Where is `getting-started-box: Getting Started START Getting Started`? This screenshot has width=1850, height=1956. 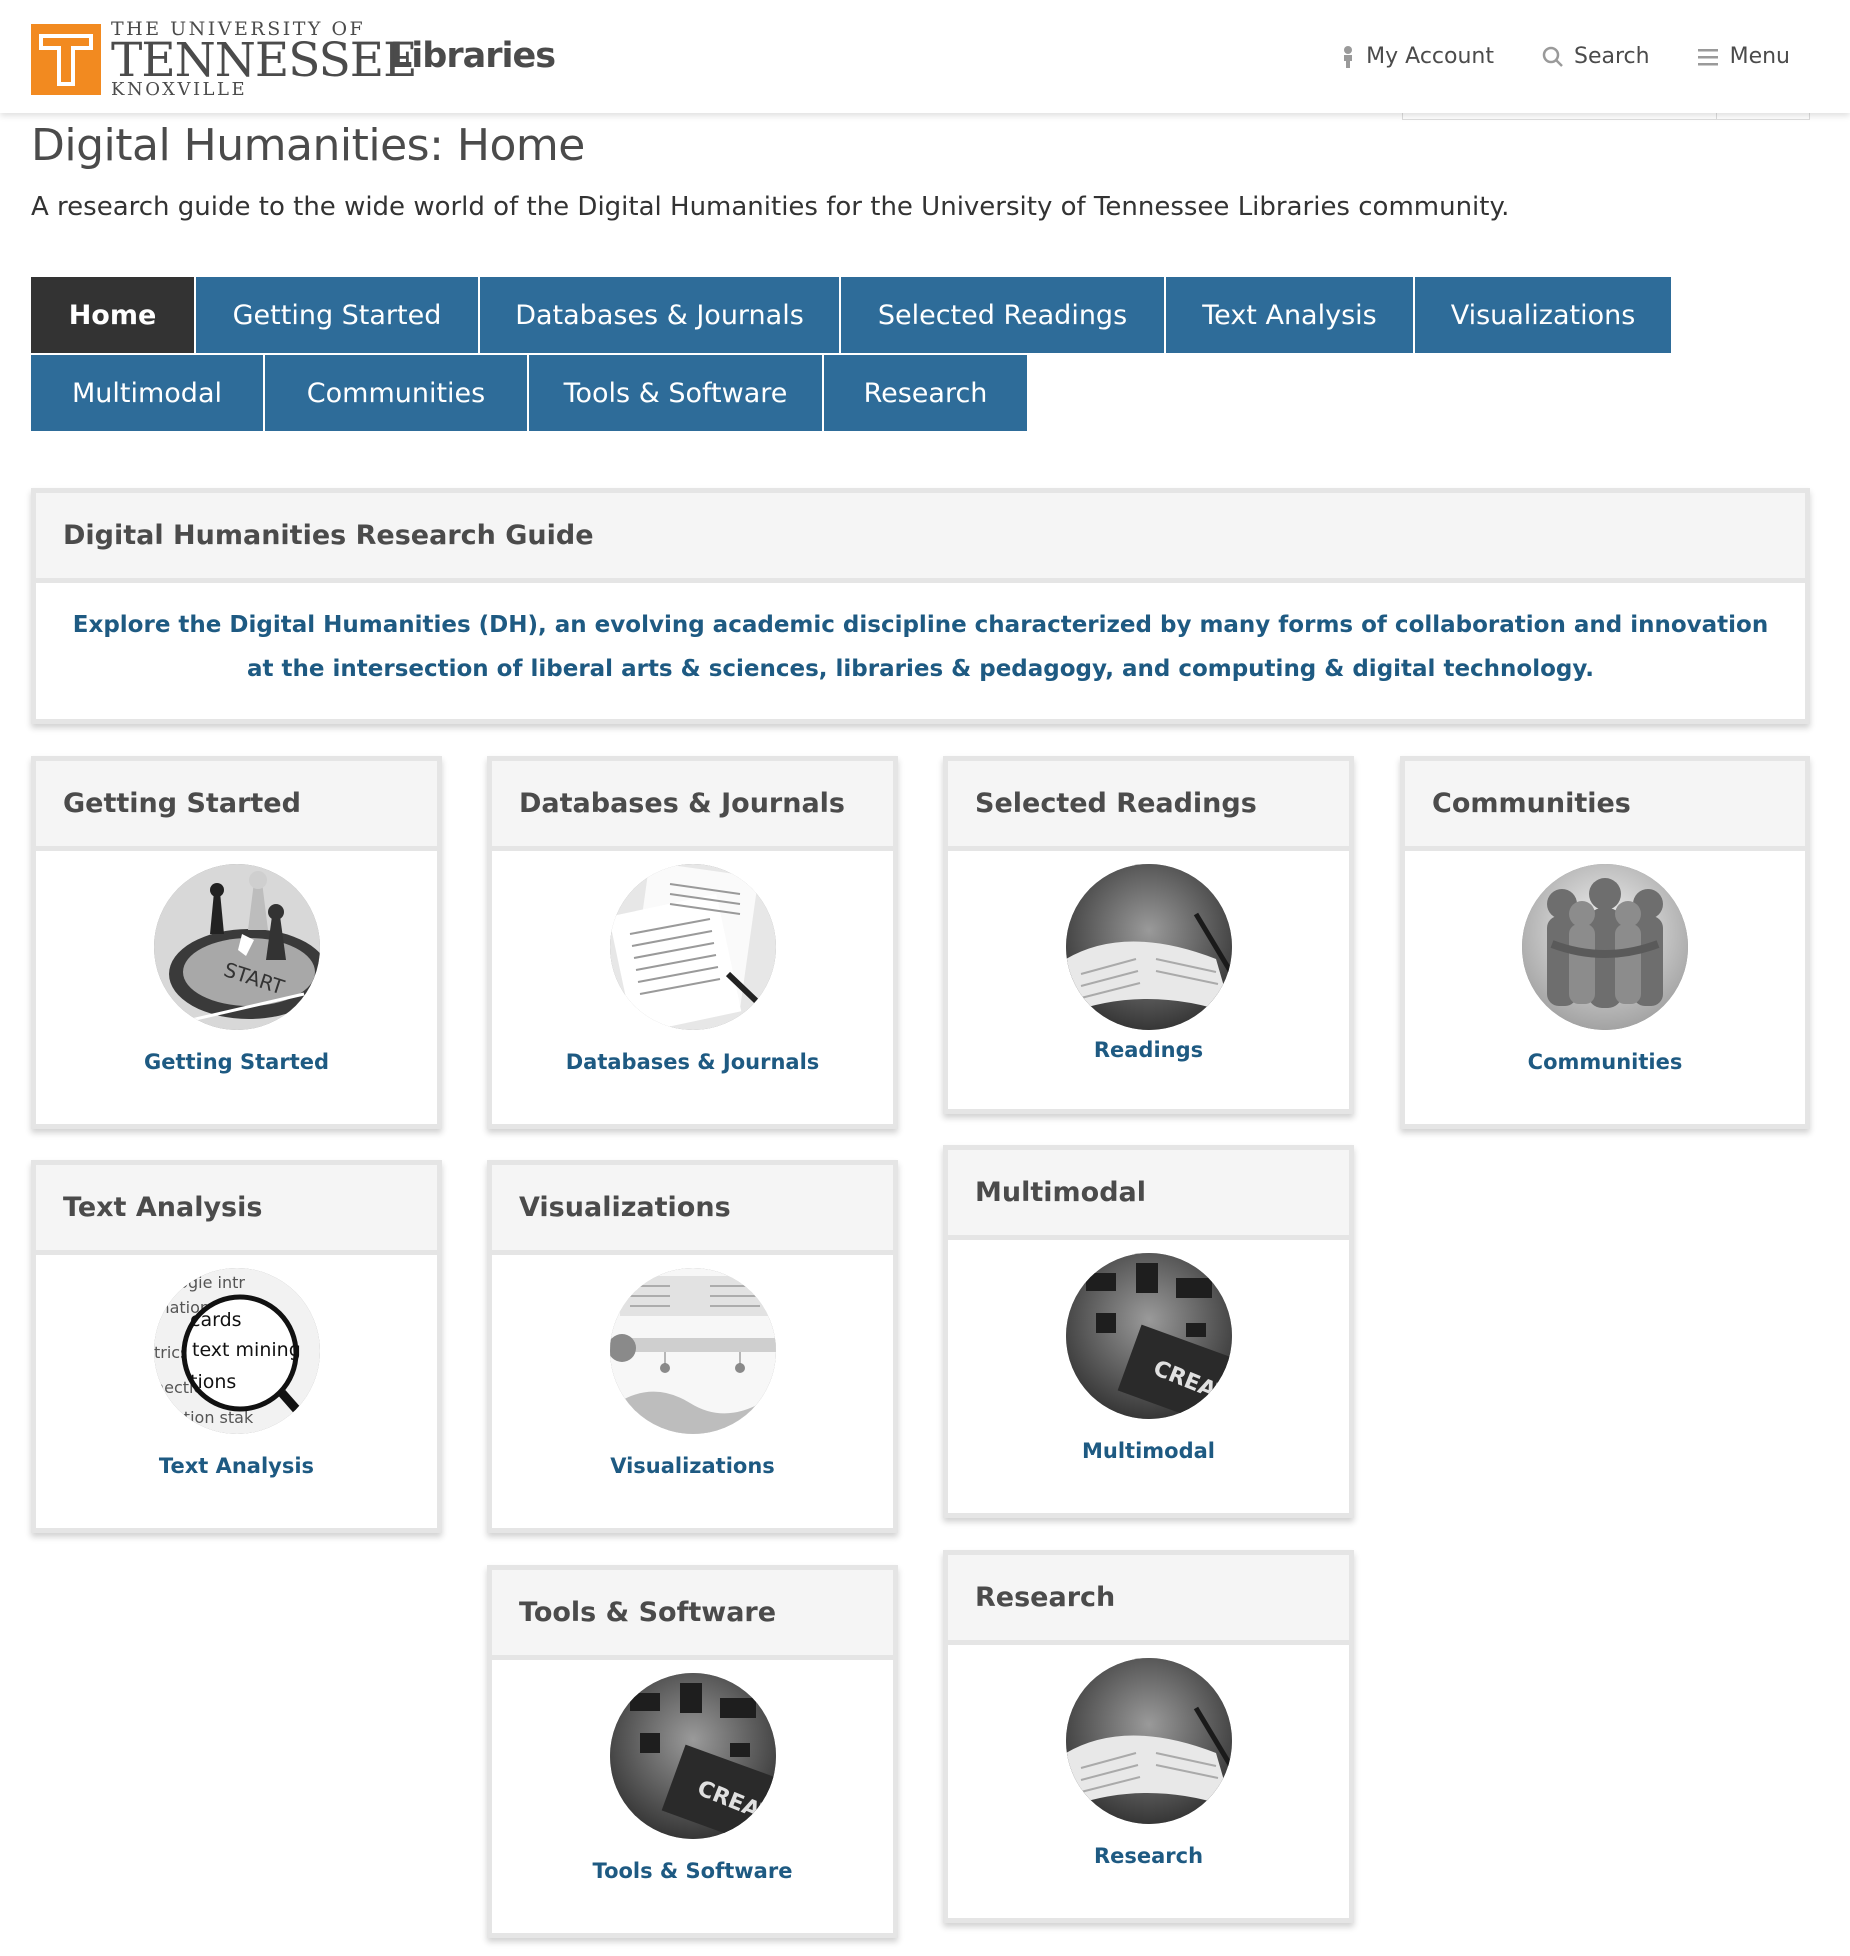
getting-started-box: Getting Started START Getting Started is located at coordinates (236, 942).